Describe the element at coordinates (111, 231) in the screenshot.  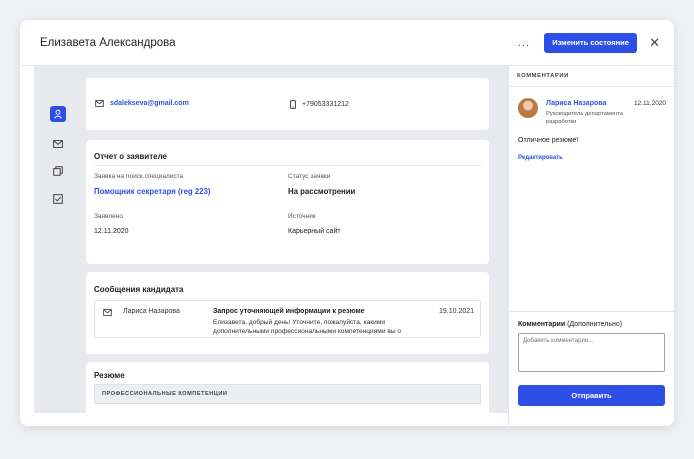
I see `applied-date: 12.11.2020` at that location.